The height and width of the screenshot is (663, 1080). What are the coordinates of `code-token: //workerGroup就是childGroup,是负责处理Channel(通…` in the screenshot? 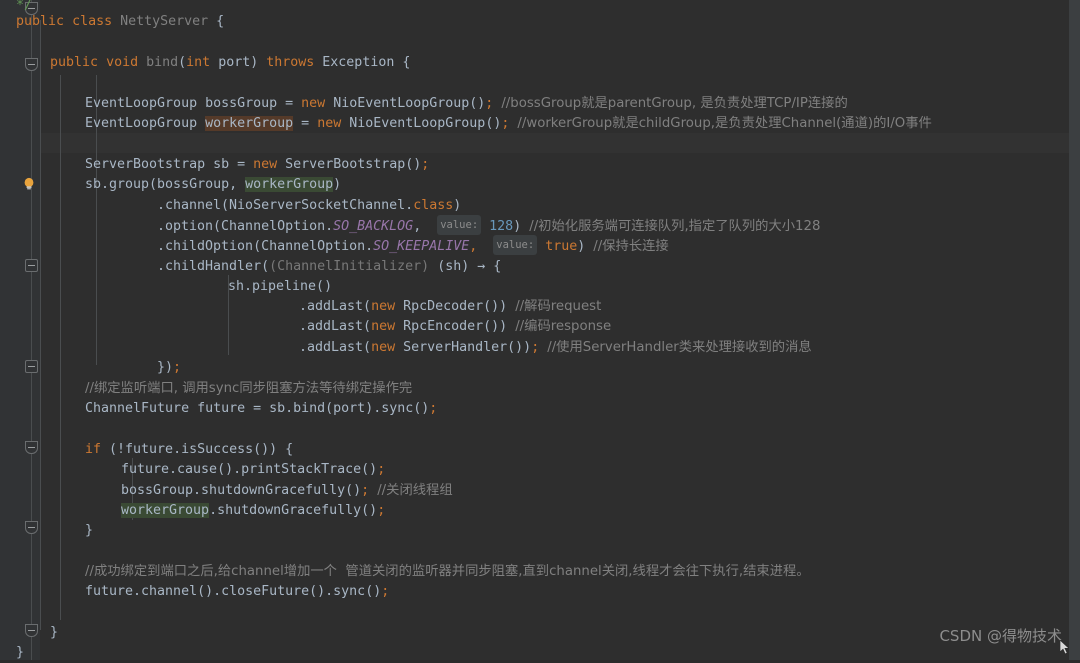 It's located at (724, 123).